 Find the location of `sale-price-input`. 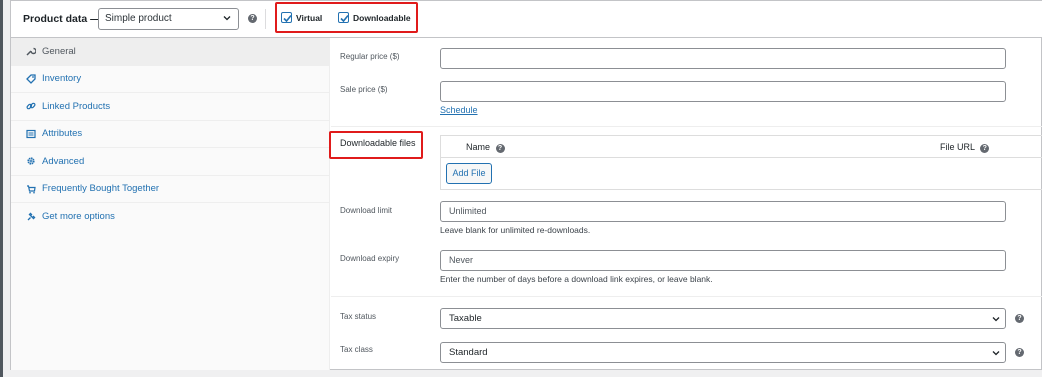

sale-price-input is located at coordinates (723, 91).